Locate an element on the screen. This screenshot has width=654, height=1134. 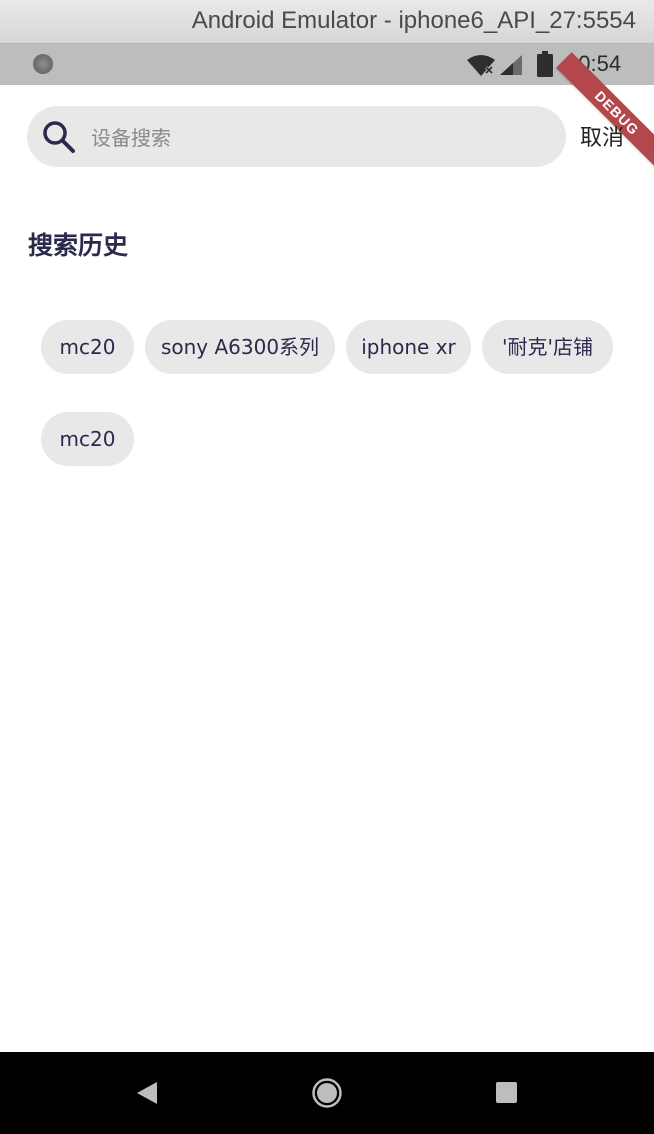
recents-icon is located at coordinates (506, 1092).